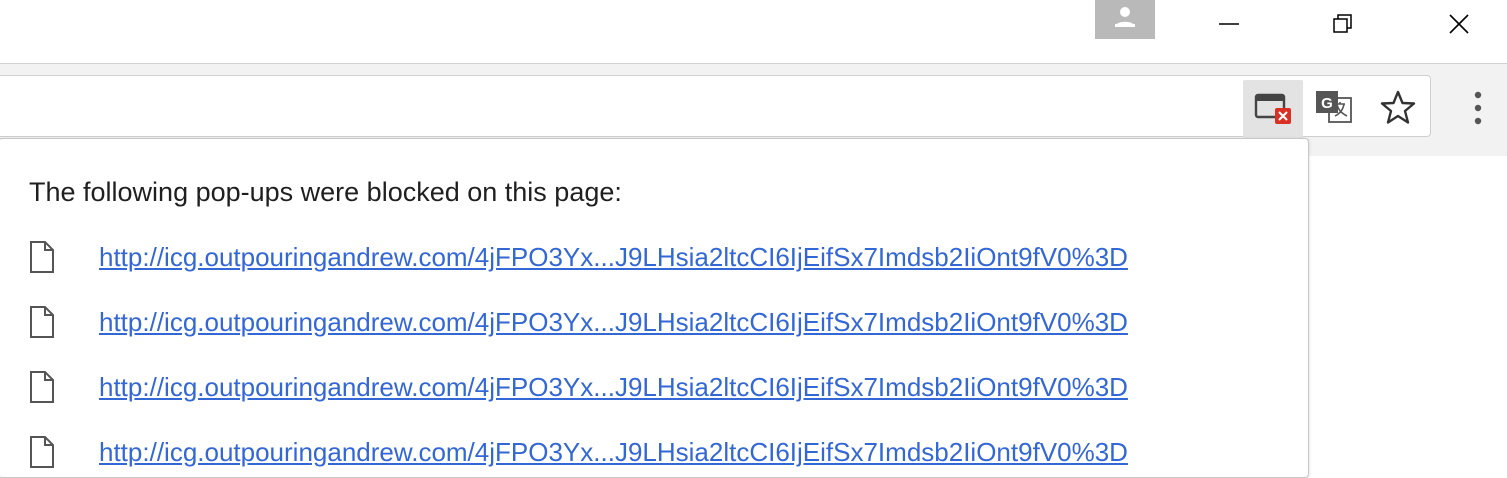 This screenshot has width=1507, height=478. I want to click on restore-button, so click(1343, 26).